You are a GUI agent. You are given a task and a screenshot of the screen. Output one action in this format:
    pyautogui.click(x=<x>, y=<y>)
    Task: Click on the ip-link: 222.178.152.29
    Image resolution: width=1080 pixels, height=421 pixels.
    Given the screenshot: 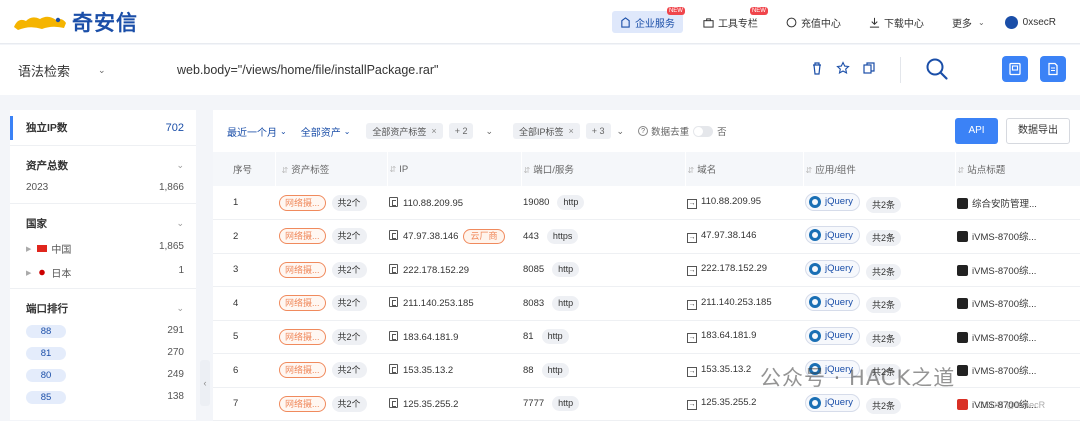 What is the action you would take?
    pyautogui.click(x=436, y=270)
    